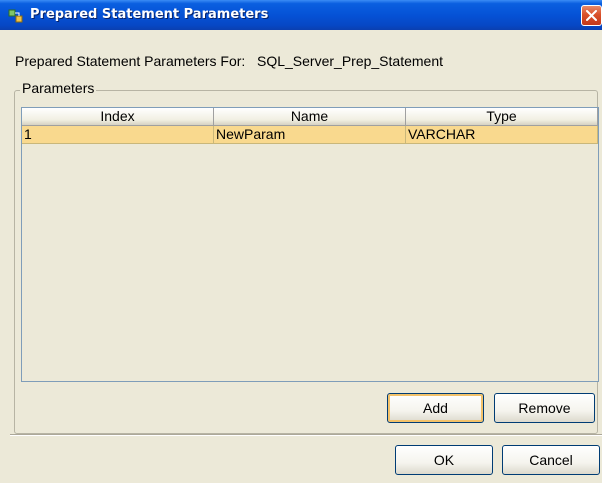 The image size is (602, 483). I want to click on close-button, so click(591, 15).